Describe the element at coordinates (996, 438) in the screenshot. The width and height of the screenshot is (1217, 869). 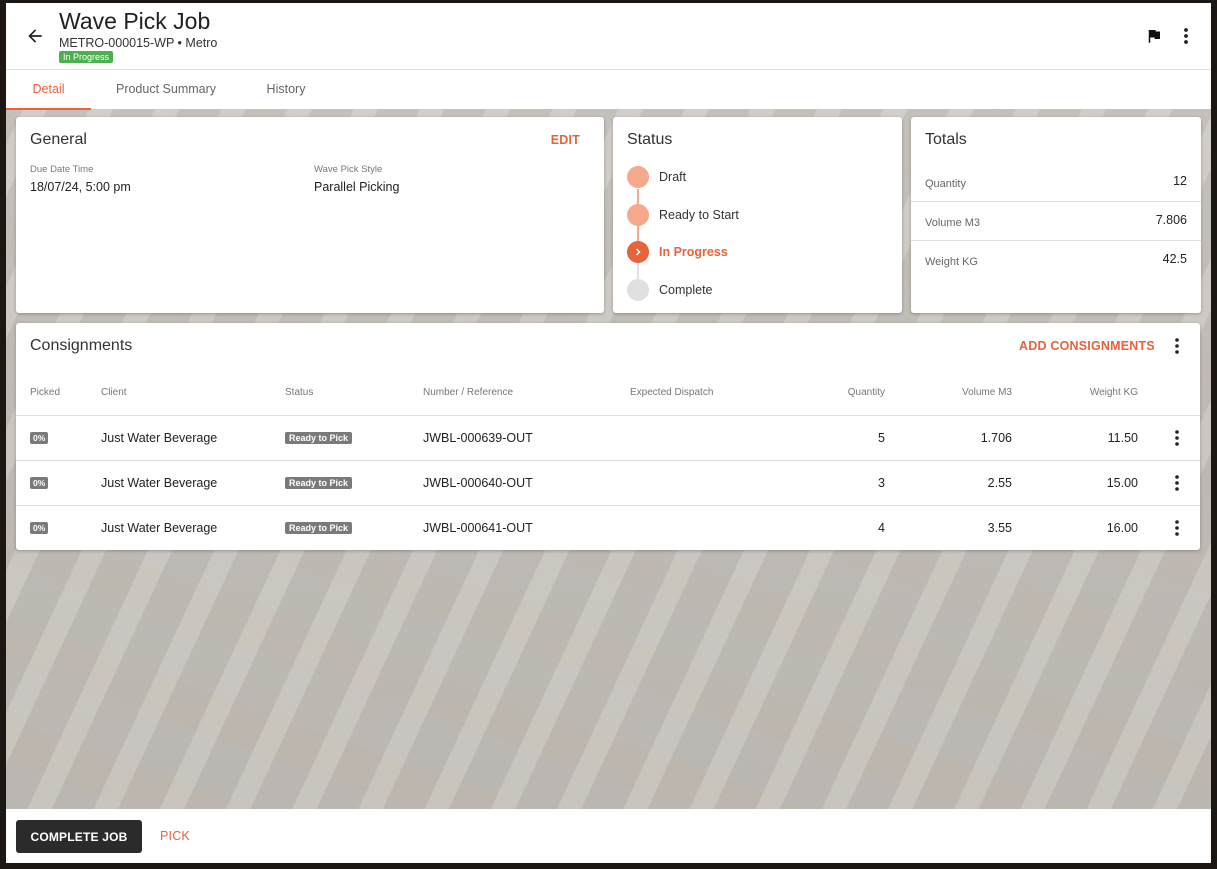
I see `volume-cell: 1.706` at that location.